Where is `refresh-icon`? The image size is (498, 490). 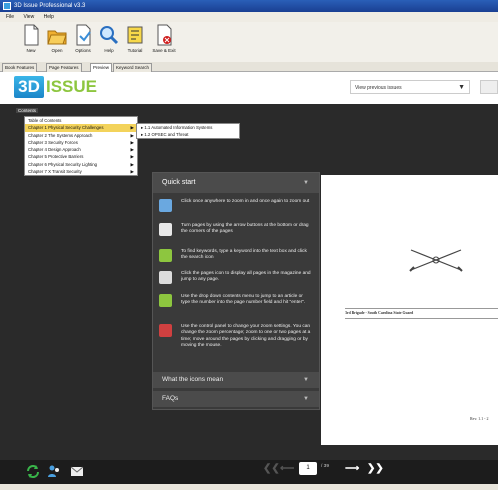
refresh-icon is located at coordinates (33, 471).